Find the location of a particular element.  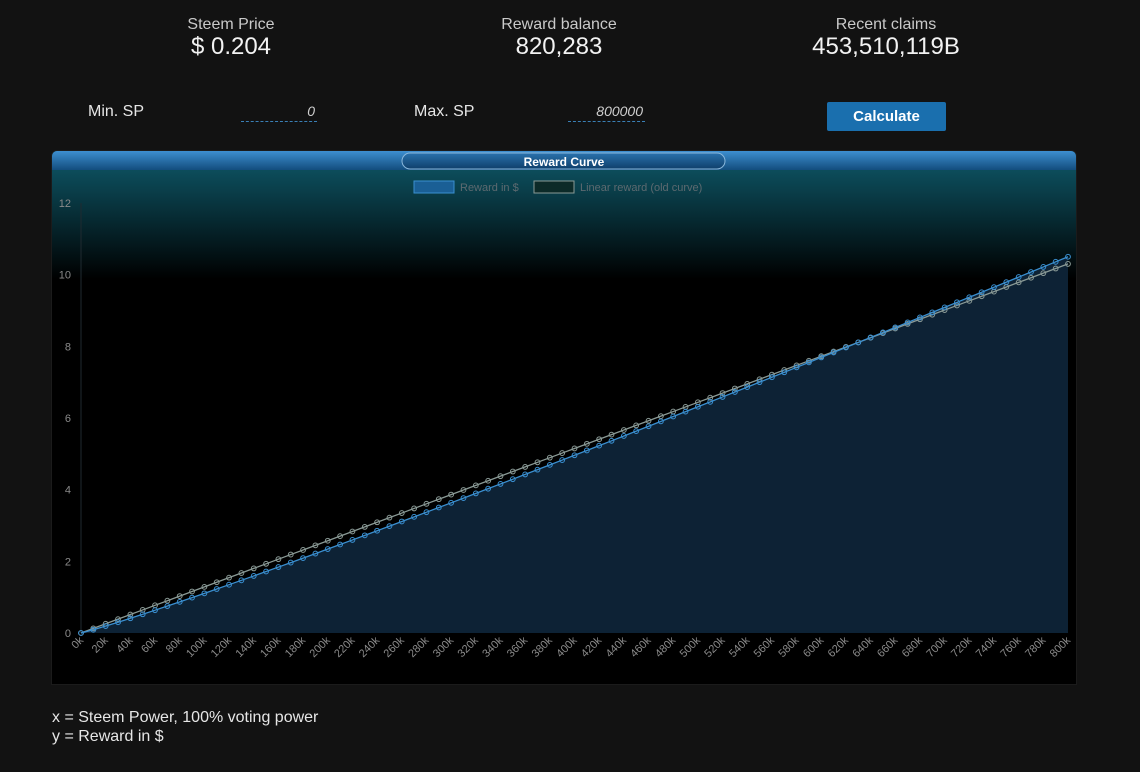

steem-price-stat: Steem Price $ 0.204 is located at coordinates (231, 38).